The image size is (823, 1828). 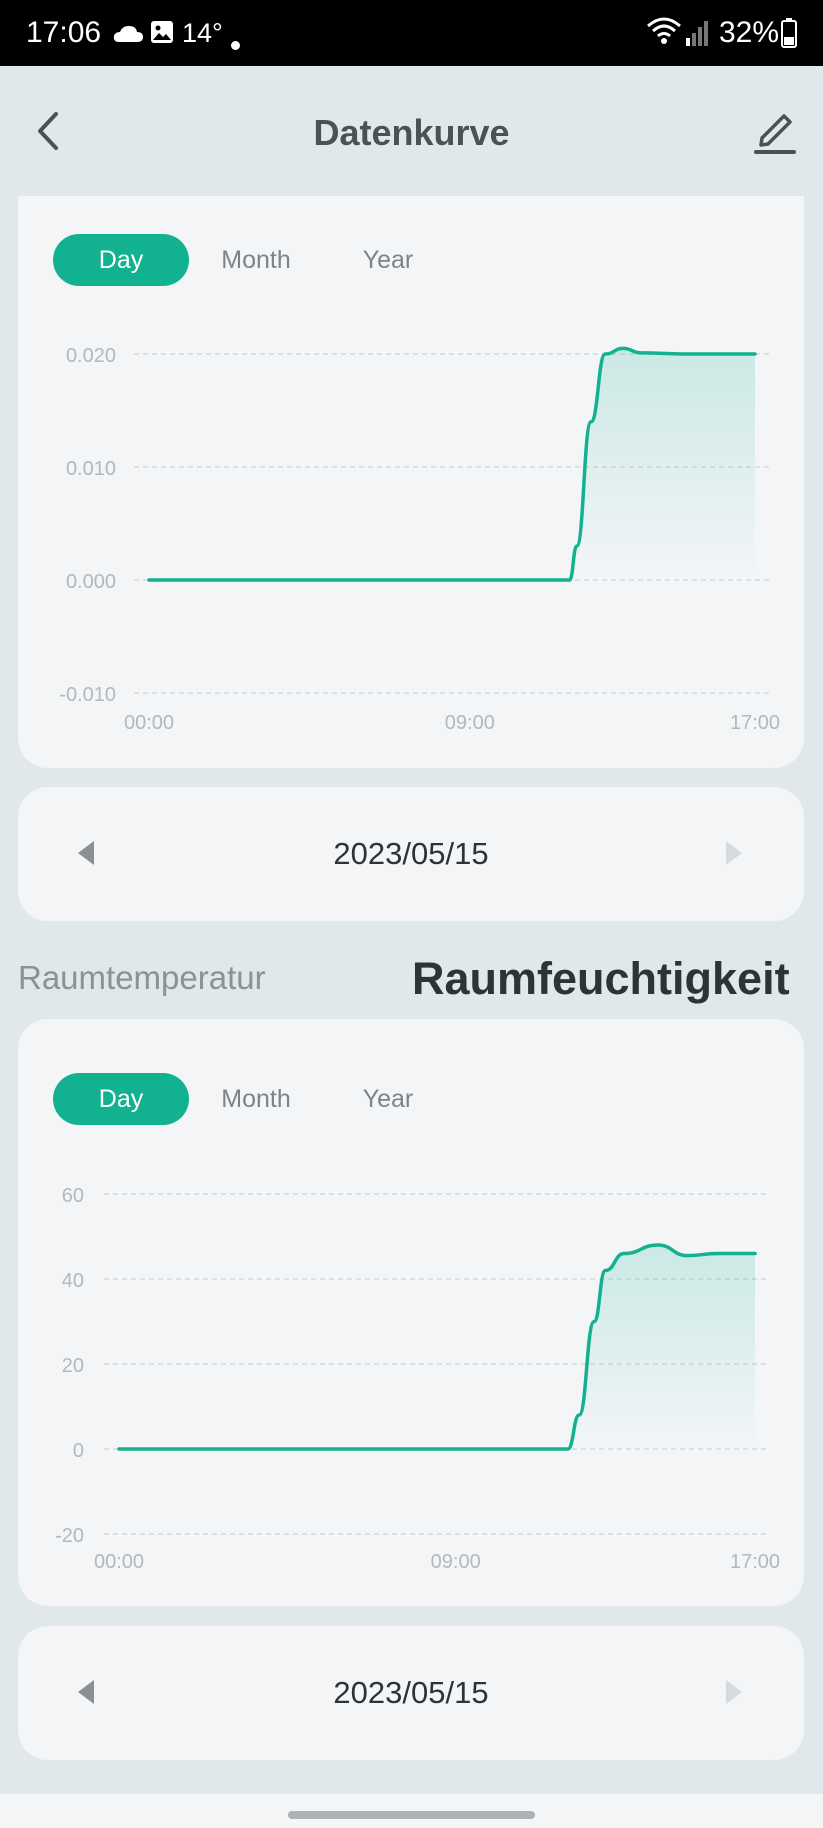 I want to click on wifi-icon, so click(x=664, y=30).